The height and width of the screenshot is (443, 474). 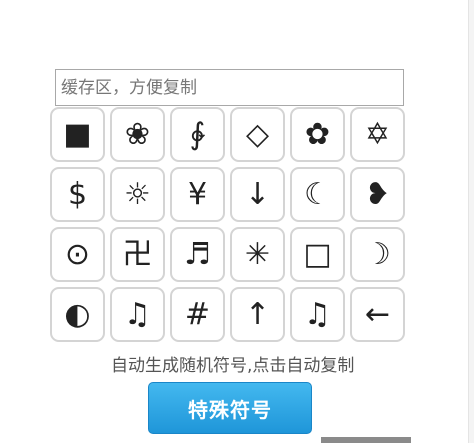 What do you see at coordinates (471, 221) in the screenshot?
I see `scrollbar-track` at bounding box center [471, 221].